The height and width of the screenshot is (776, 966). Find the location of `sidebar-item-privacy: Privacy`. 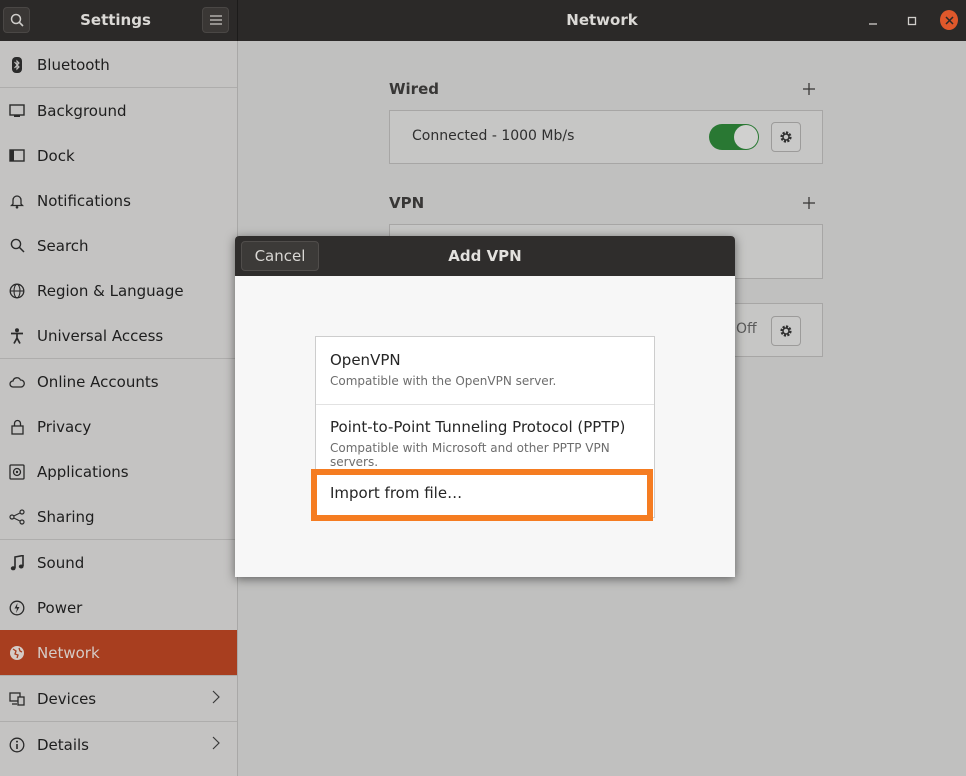

sidebar-item-privacy: Privacy is located at coordinates (118, 426).